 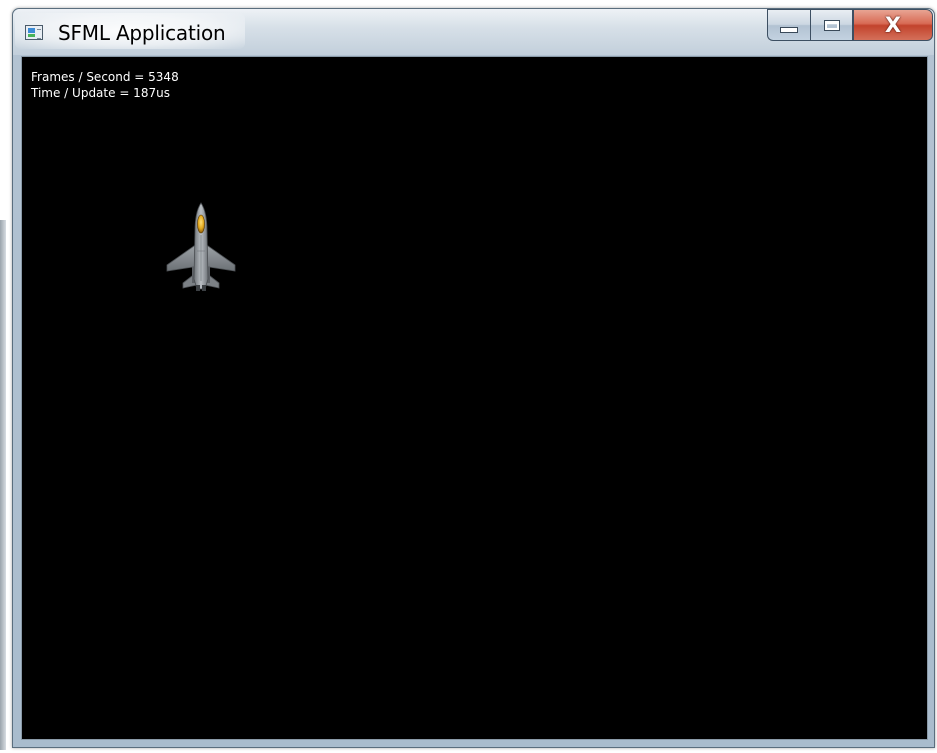 What do you see at coordinates (473, 32) in the screenshot?
I see `title-bar: SFML Application X` at bounding box center [473, 32].